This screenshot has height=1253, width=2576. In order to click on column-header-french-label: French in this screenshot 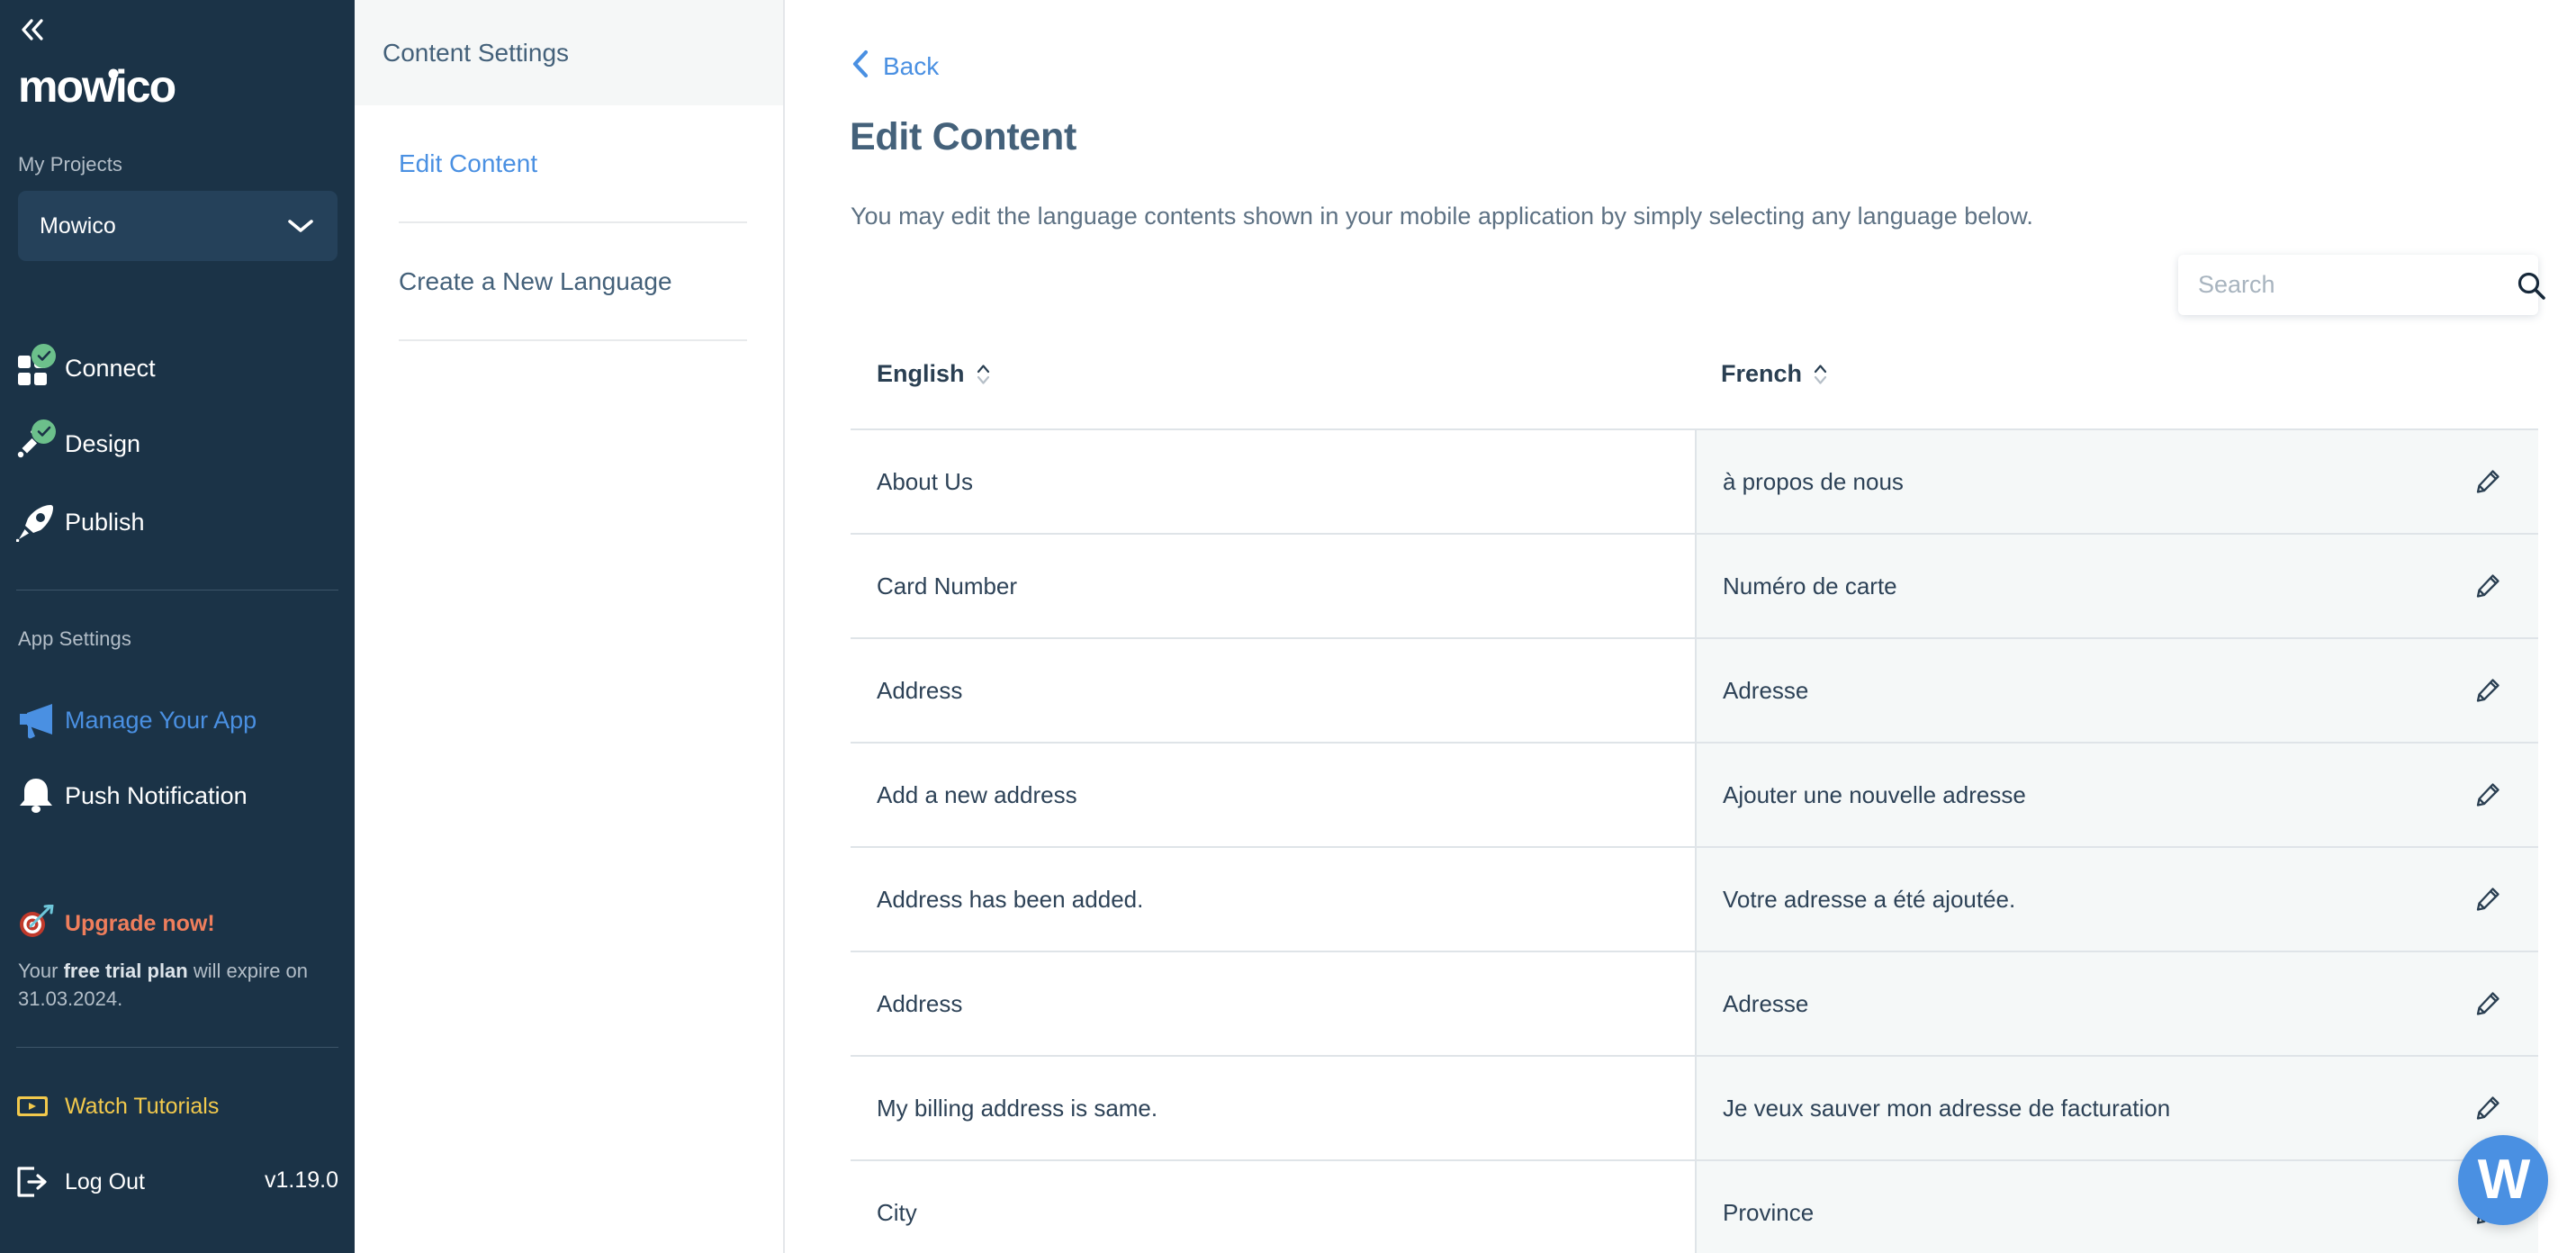, I will do `click(1762, 374)`.